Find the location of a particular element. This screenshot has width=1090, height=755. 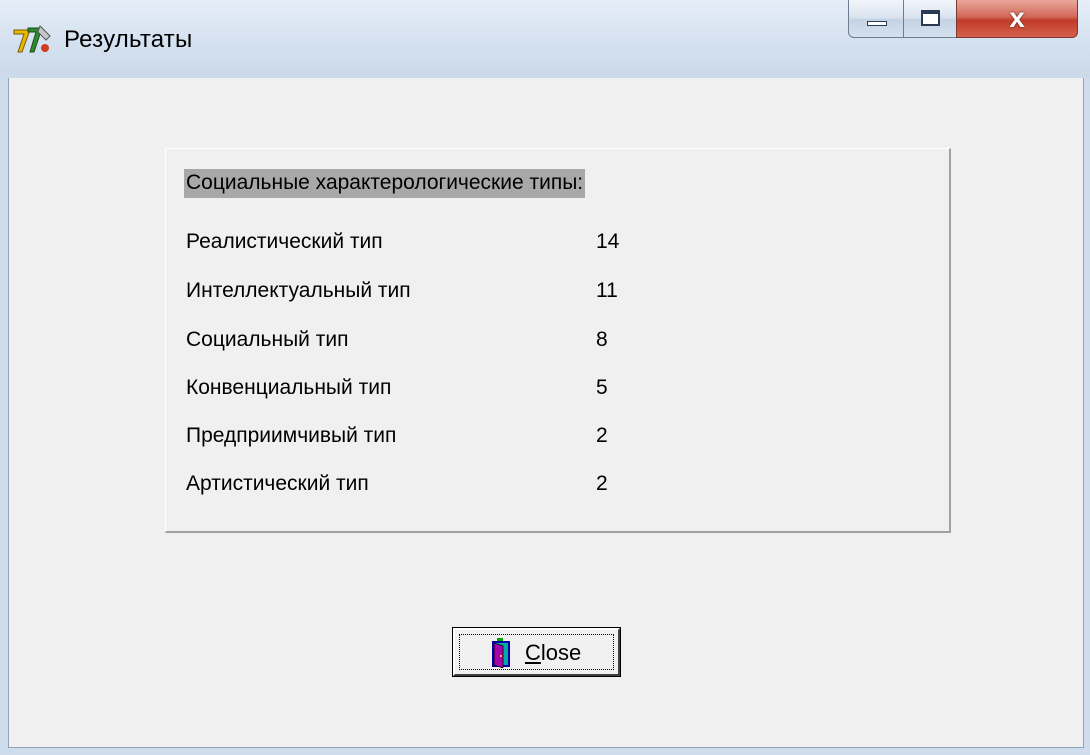

maximize-button is located at coordinates (930, 19).